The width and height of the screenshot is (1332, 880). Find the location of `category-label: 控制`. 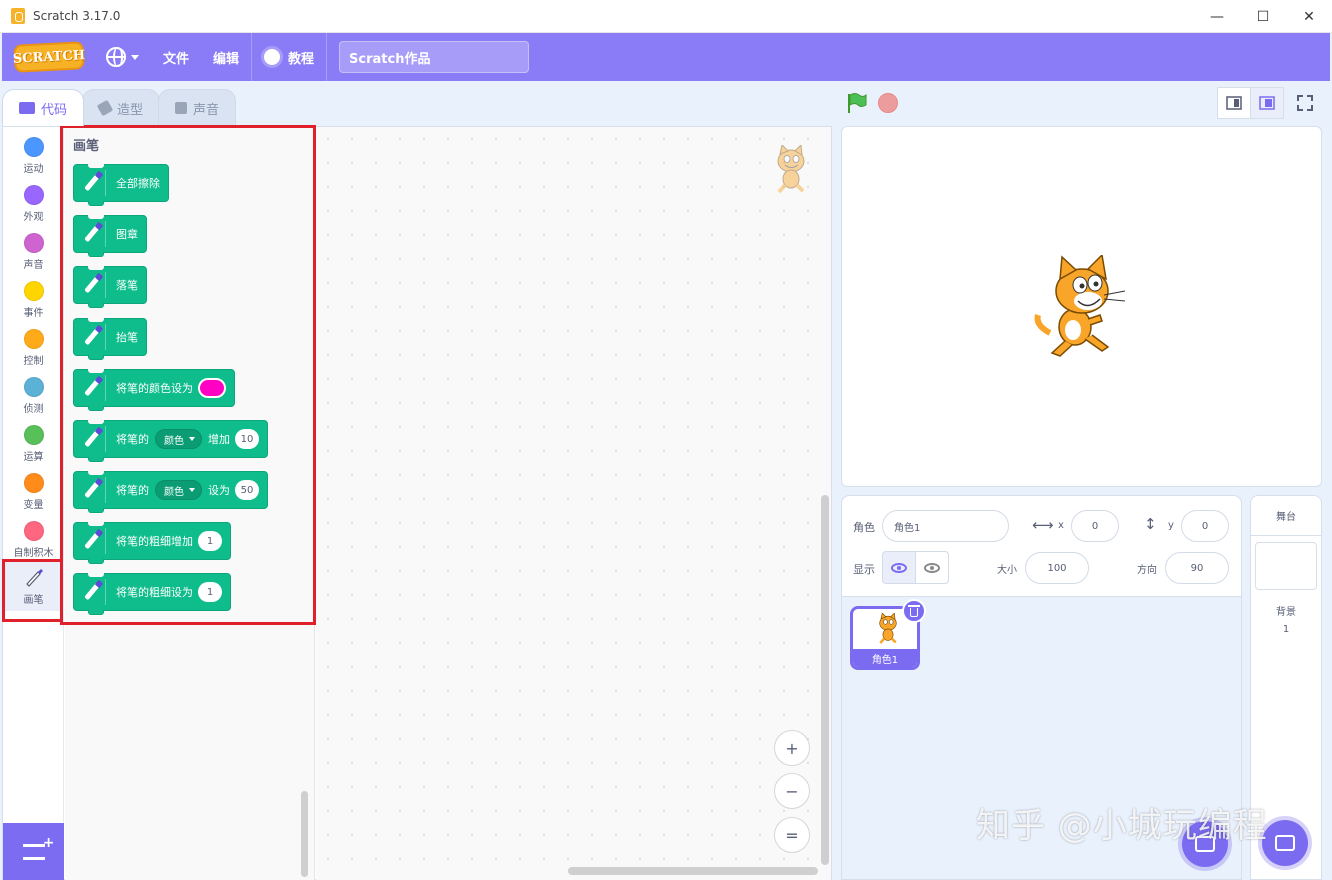

category-label: 控制 is located at coordinates (33, 361).